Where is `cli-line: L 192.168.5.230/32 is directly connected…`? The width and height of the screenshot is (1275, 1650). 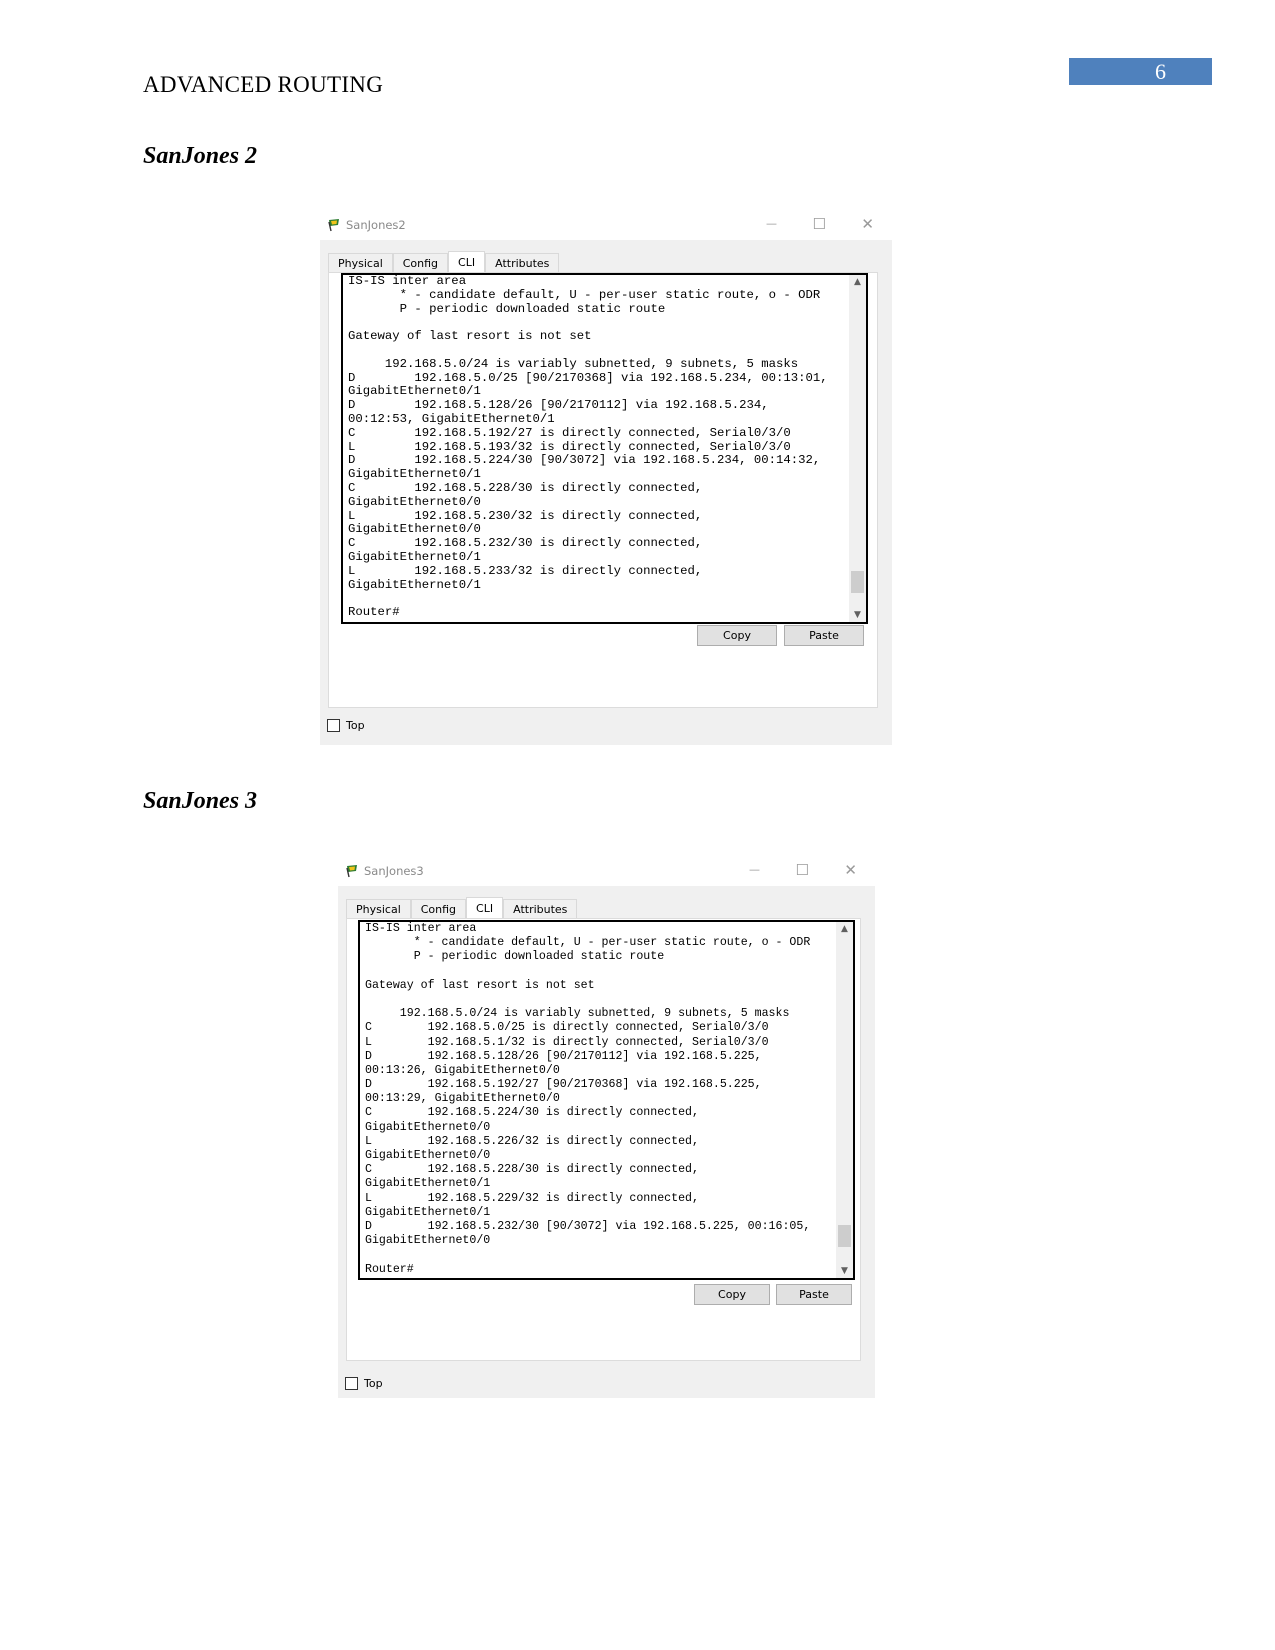 cli-line: L 192.168.5.230/32 is directly connected… is located at coordinates (525, 515).